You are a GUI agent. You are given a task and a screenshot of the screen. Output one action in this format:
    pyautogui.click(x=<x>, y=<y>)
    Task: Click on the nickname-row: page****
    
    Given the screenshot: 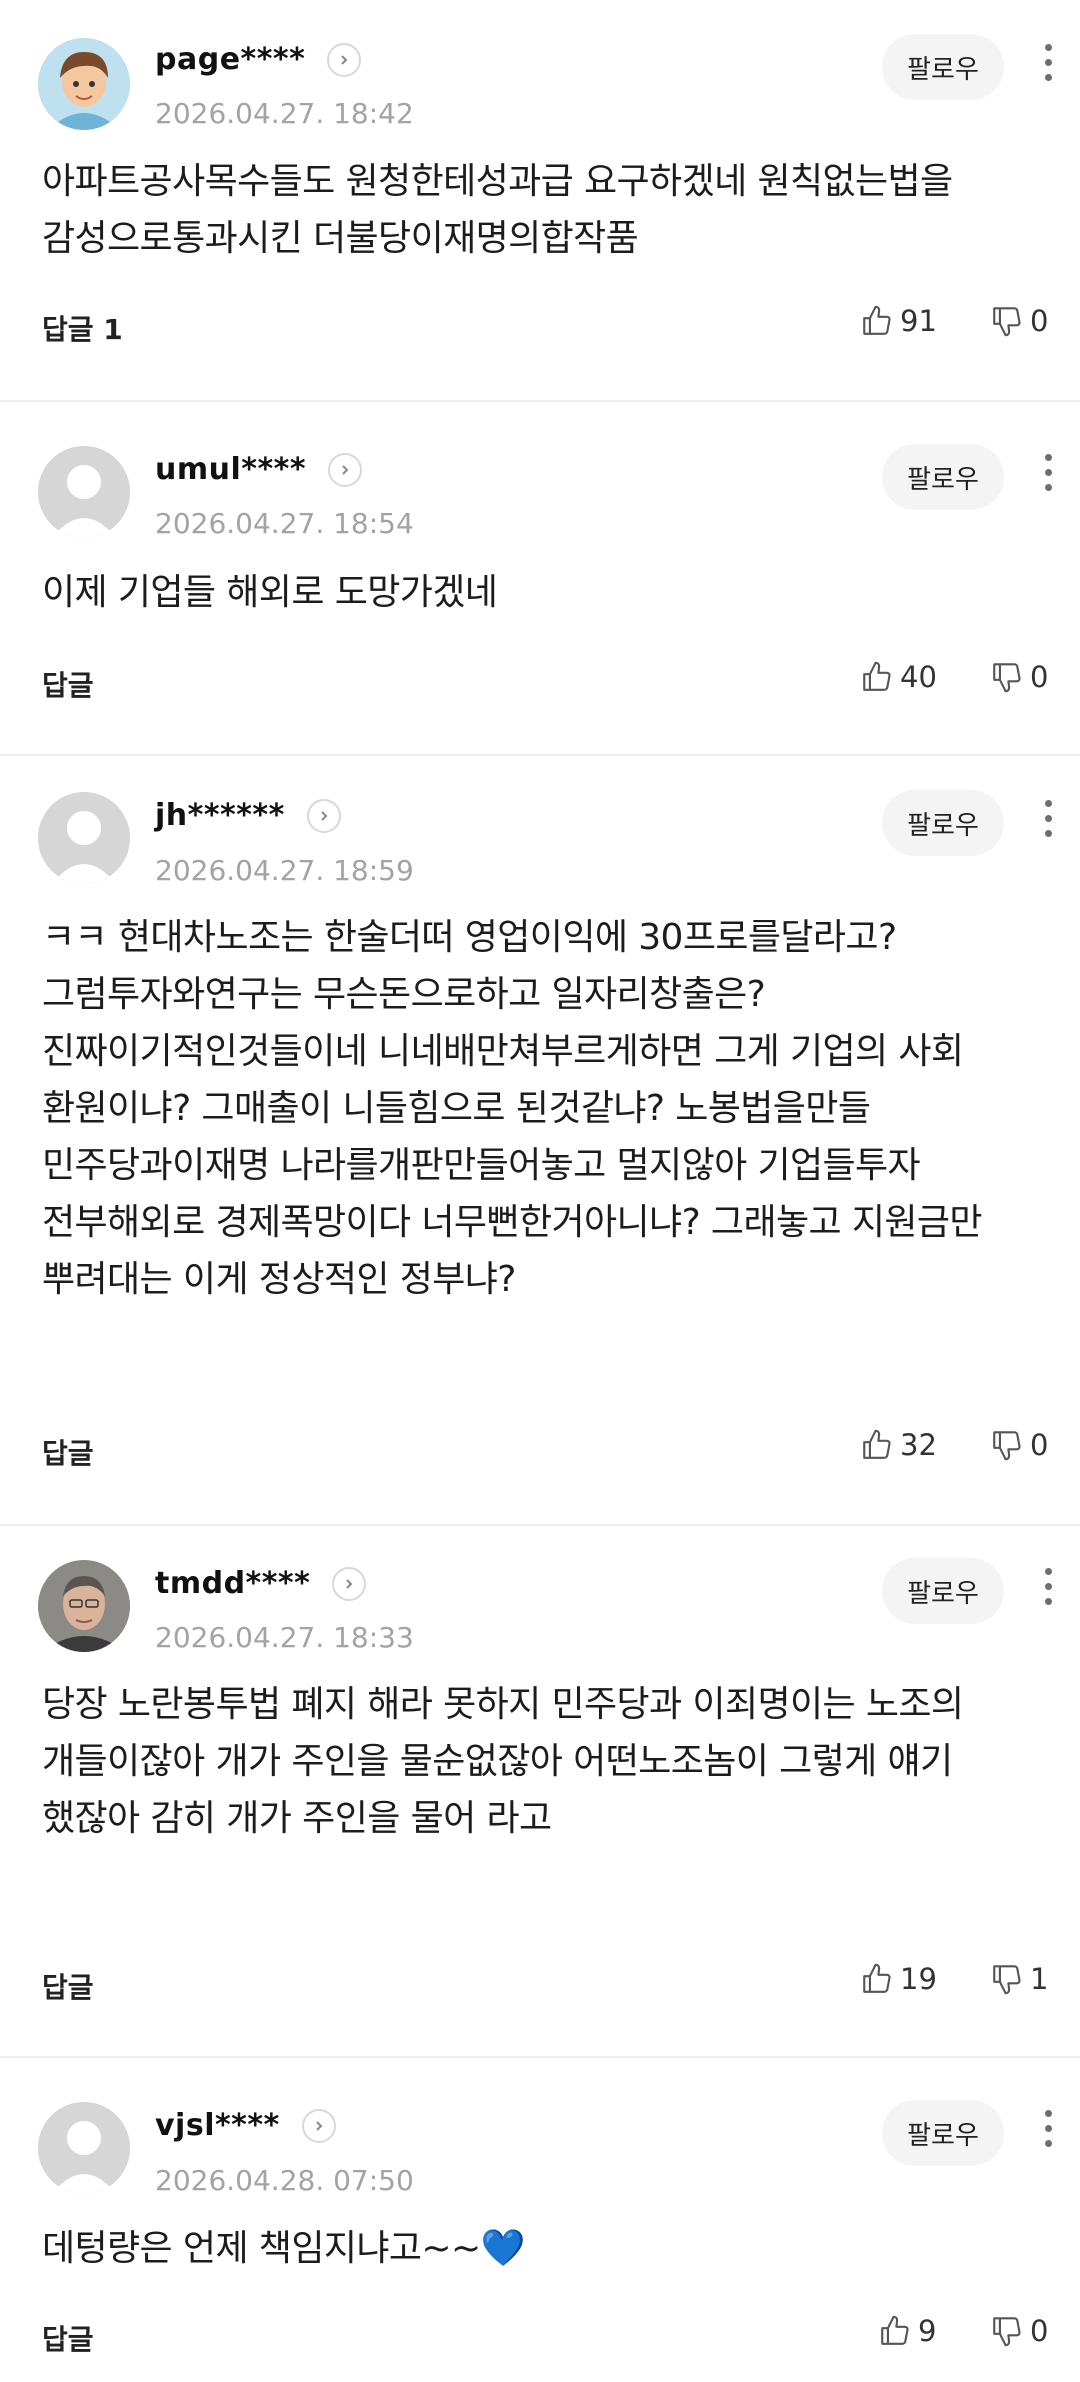 What is the action you would take?
    pyautogui.click(x=258, y=59)
    